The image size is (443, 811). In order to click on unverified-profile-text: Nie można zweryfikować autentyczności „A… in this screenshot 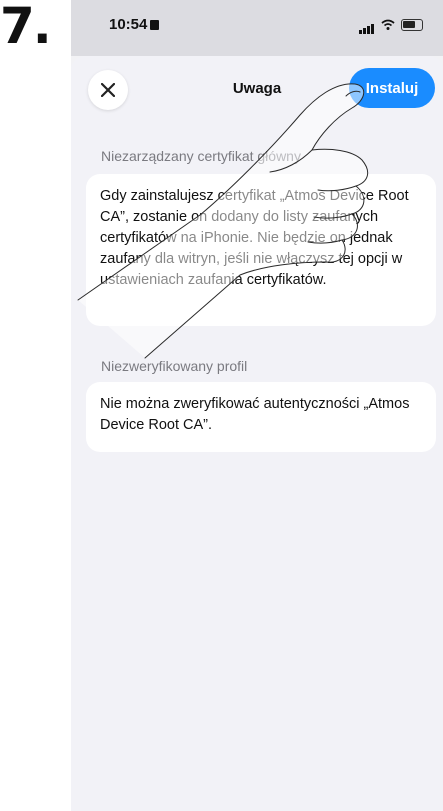, I will do `click(255, 414)`.